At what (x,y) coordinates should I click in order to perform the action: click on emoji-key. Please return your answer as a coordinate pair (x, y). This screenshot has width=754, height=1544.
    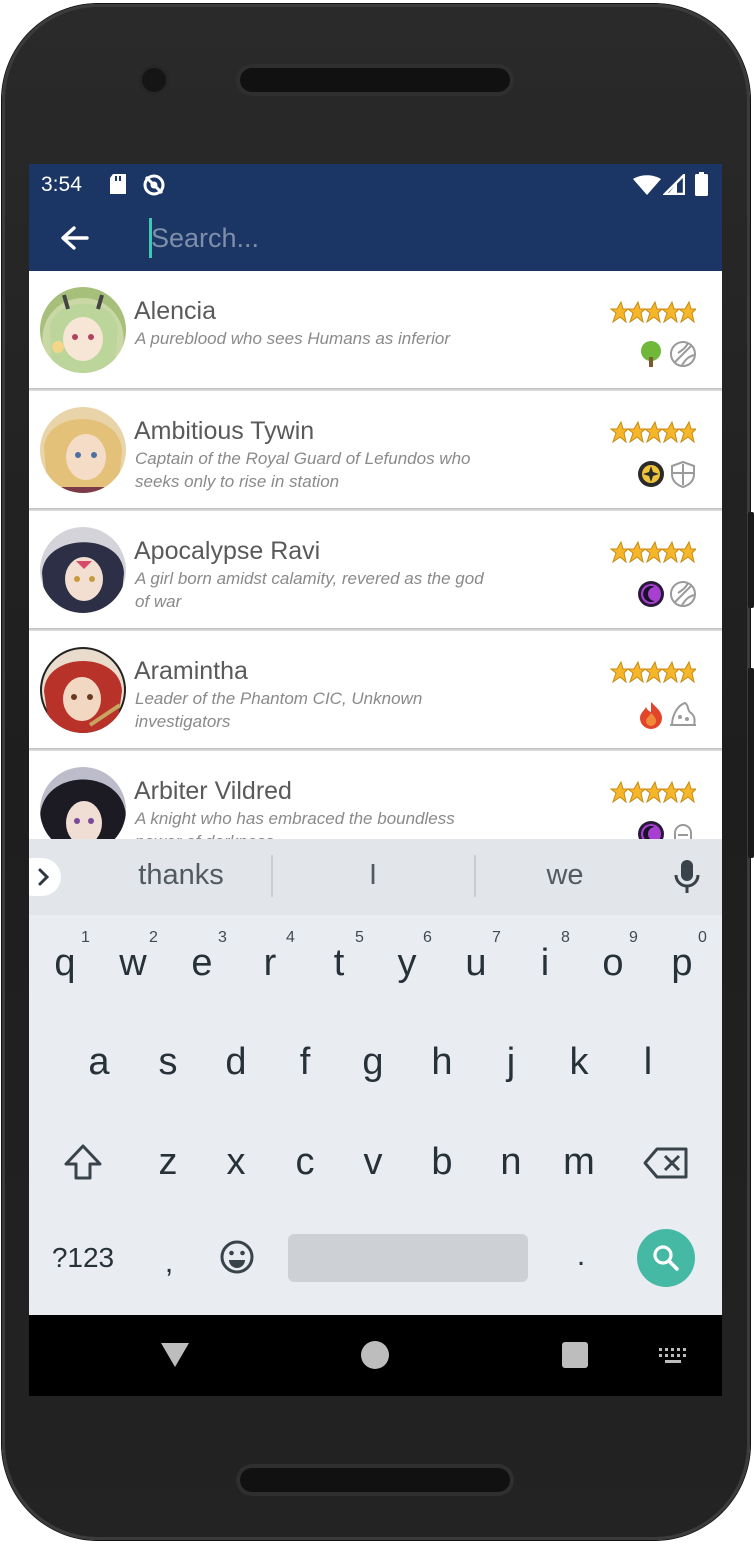
    Looking at the image, I should click on (237, 1258).